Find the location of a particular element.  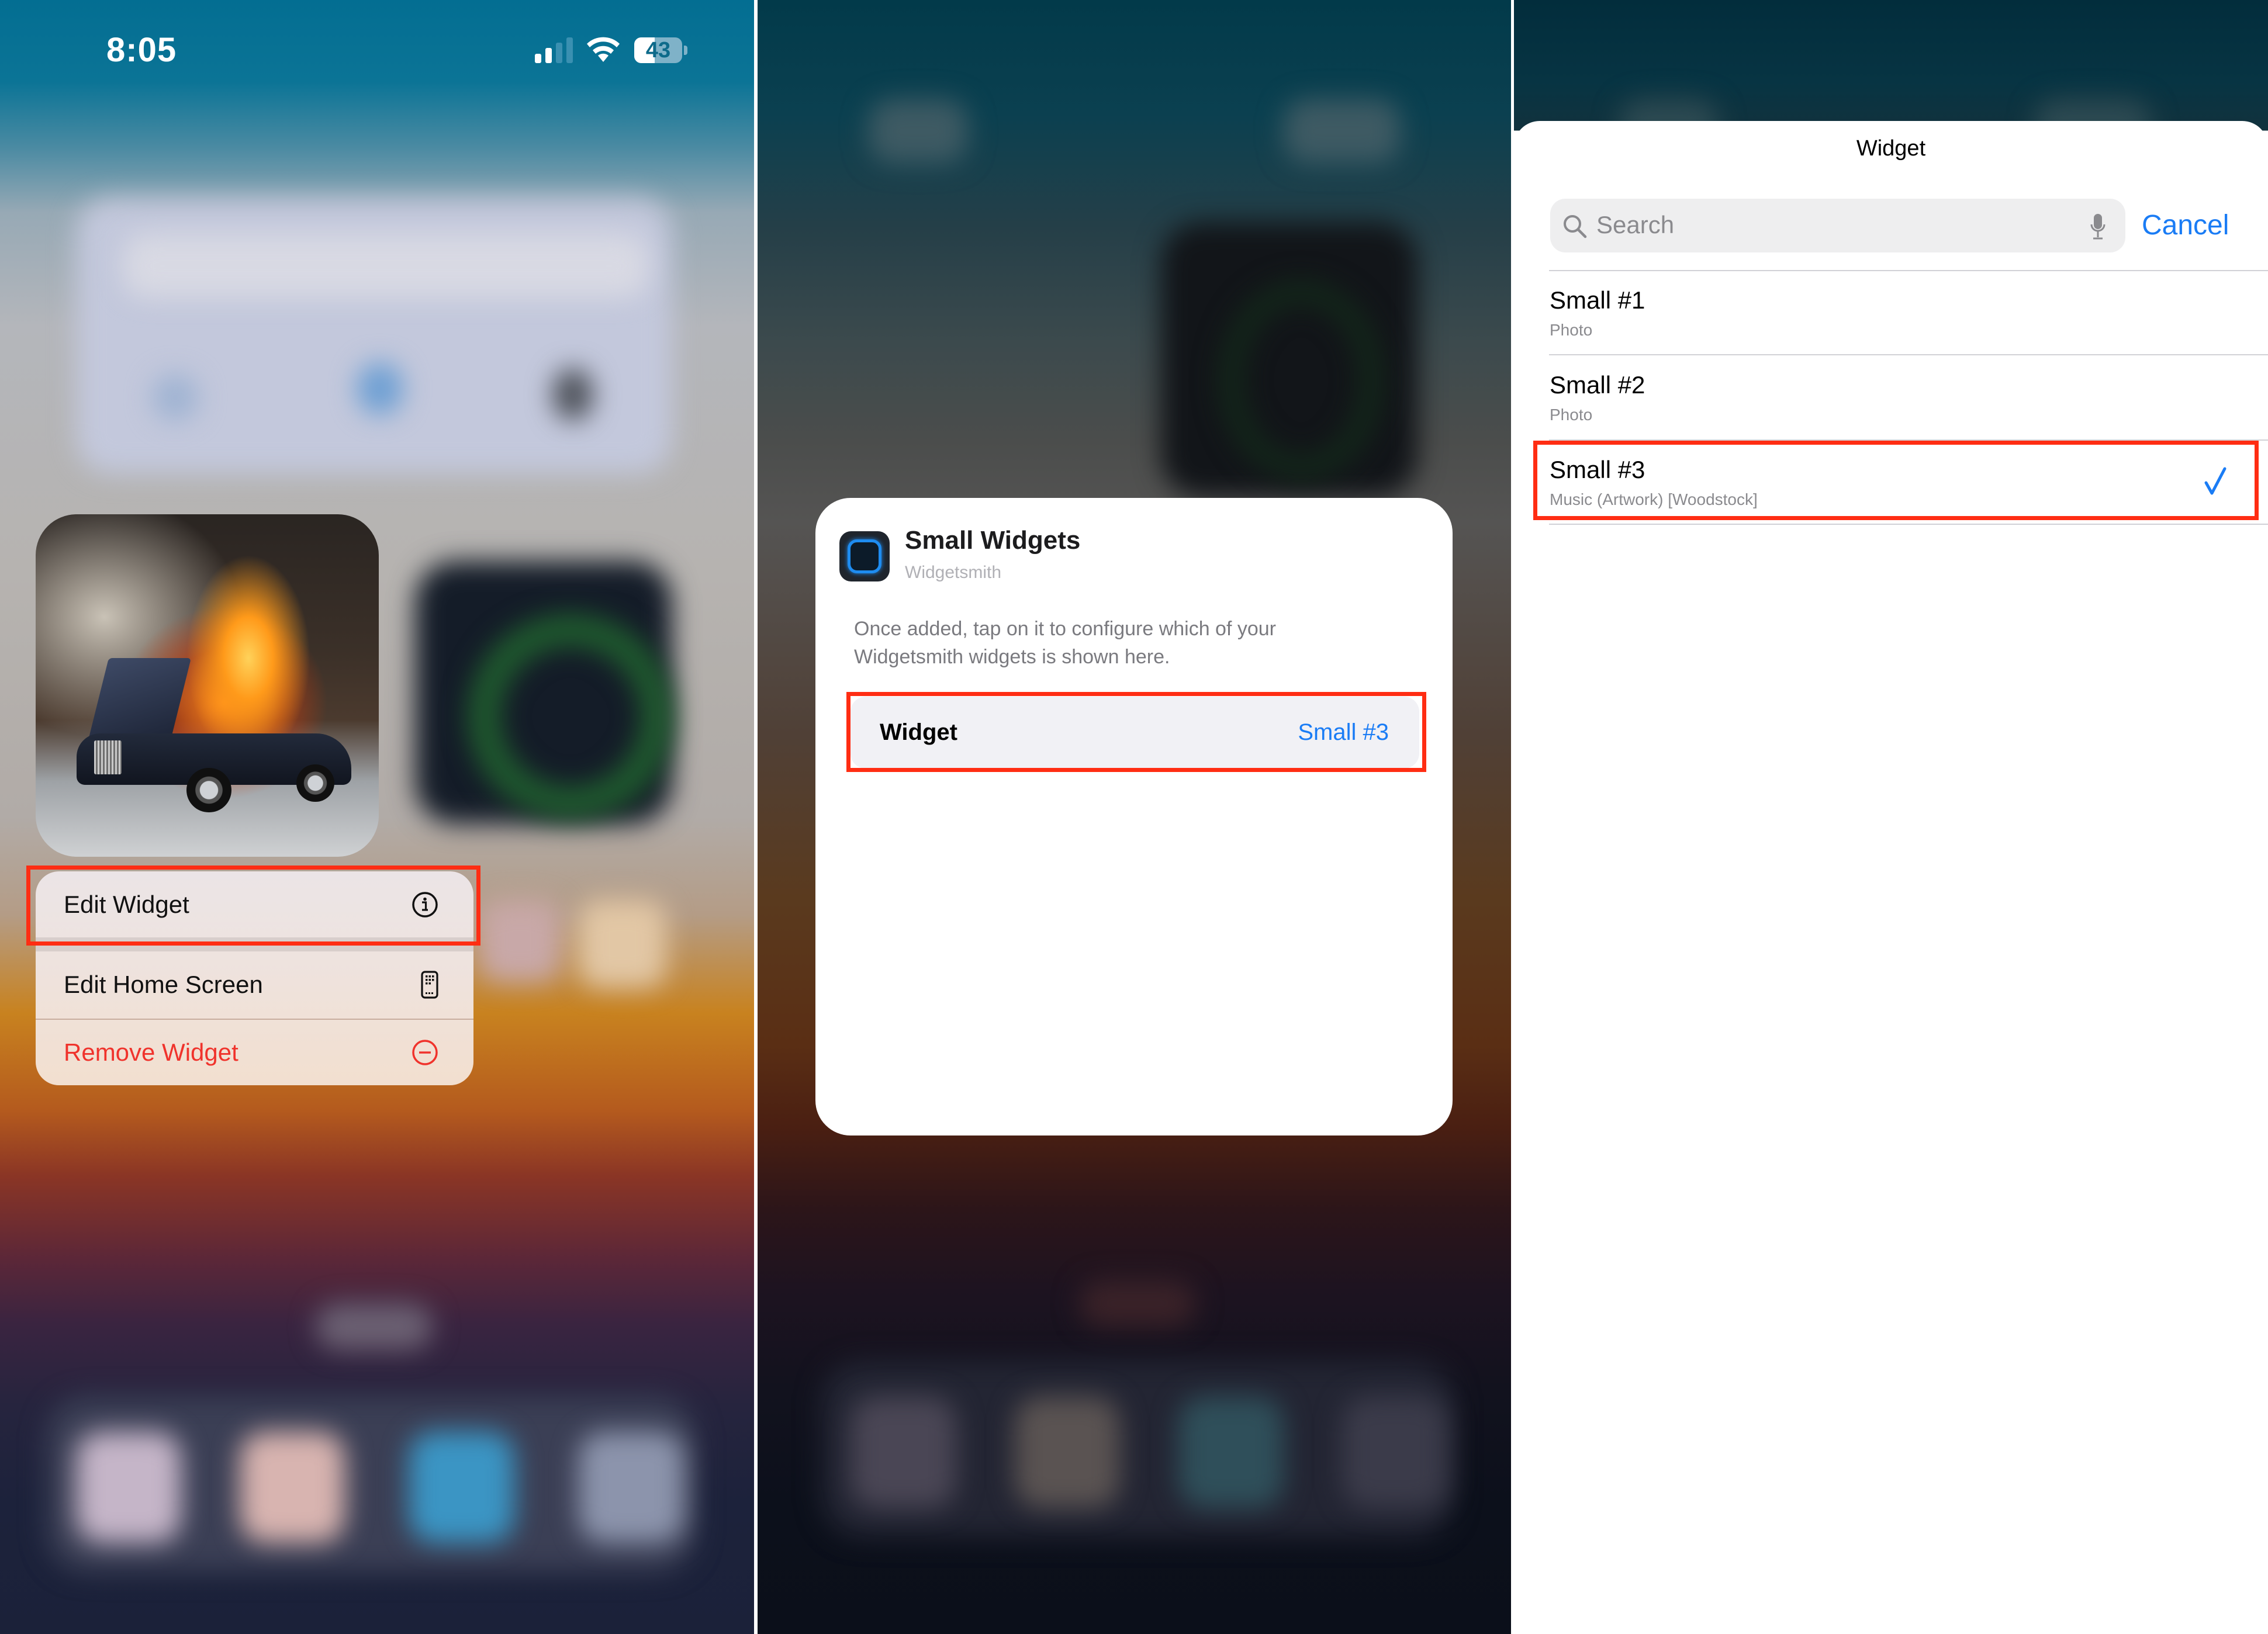

battery-icon: 43 is located at coordinates (658, 50).